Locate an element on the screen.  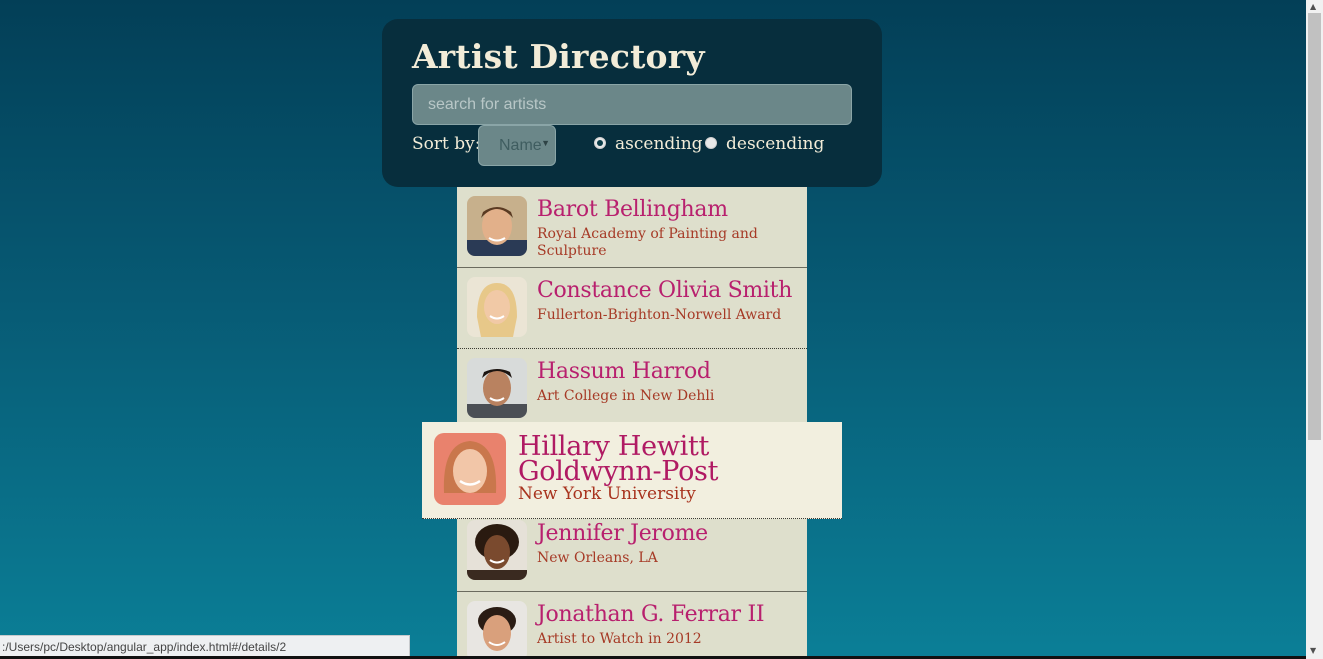
artist-org: Fullerton-Brighton-Norwell Award is located at coordinates (659, 315).